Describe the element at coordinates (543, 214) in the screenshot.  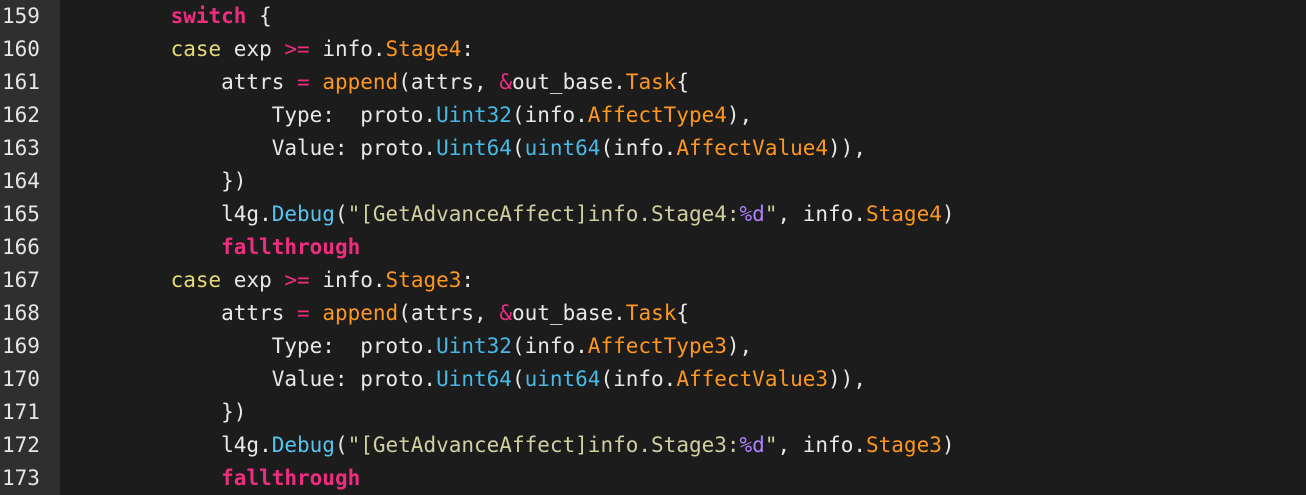
I see `code-token: "[GetAdvanceAffect]info.Stage4:` at that location.